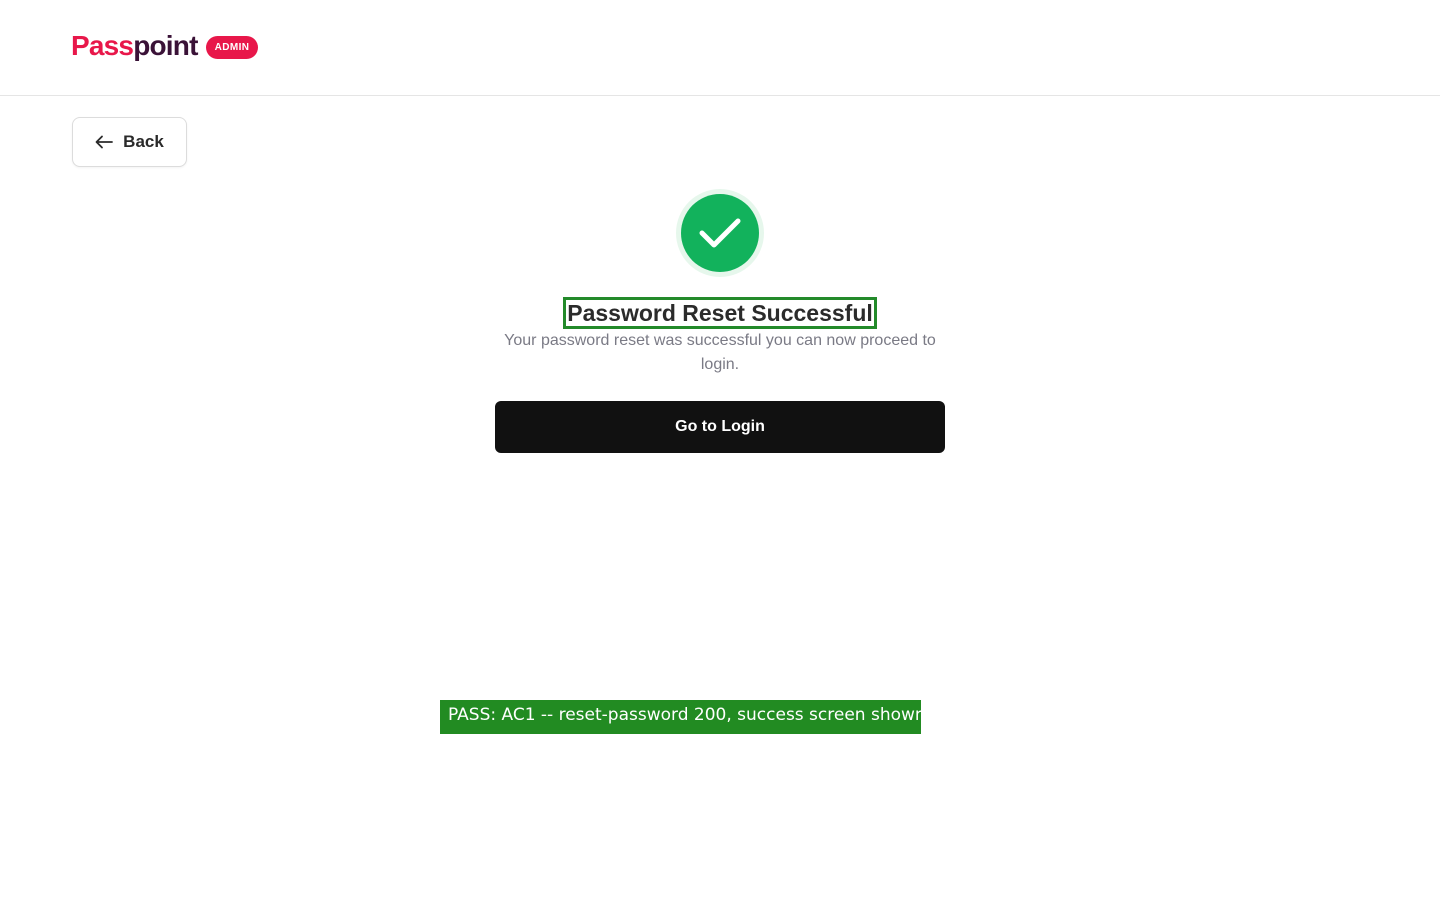 The width and height of the screenshot is (1440, 900). Describe the element at coordinates (104, 142) in the screenshot. I see `arrow-left-icon` at that location.